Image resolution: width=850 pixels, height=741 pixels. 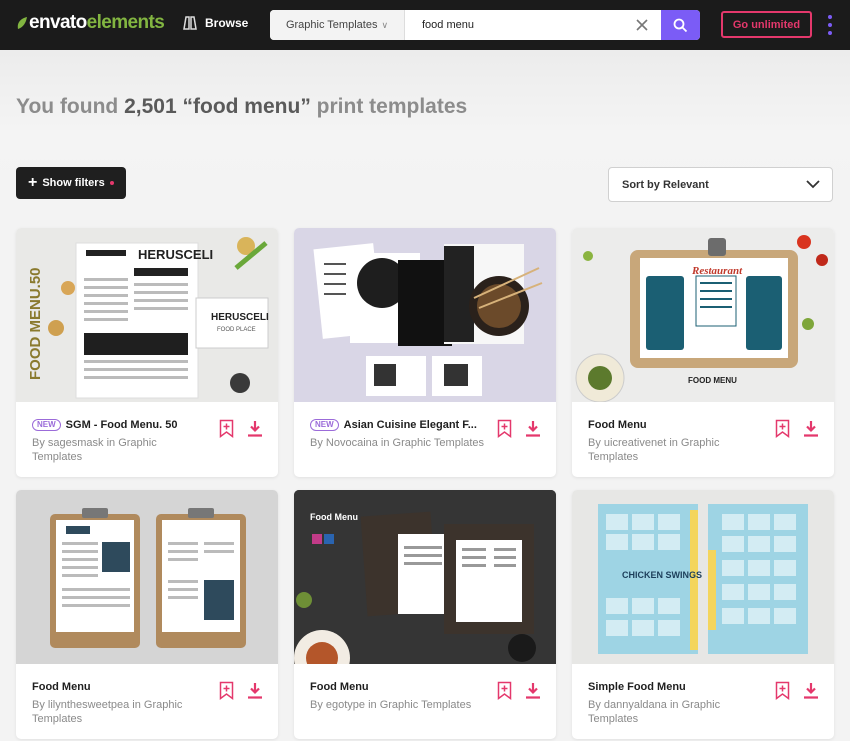 I want to click on browse-icon, so click(x=190, y=23).